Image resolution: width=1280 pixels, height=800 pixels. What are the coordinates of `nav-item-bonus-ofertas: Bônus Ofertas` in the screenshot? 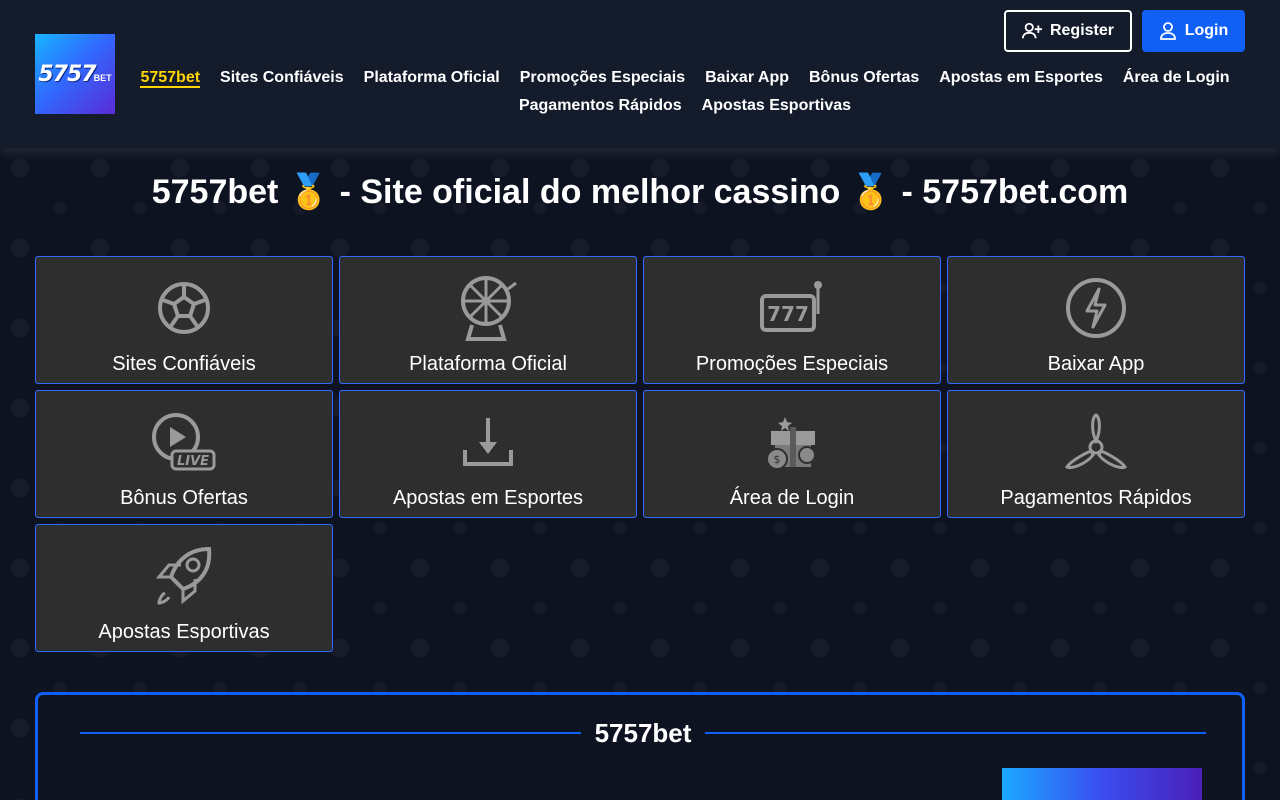 It's located at (864, 78).